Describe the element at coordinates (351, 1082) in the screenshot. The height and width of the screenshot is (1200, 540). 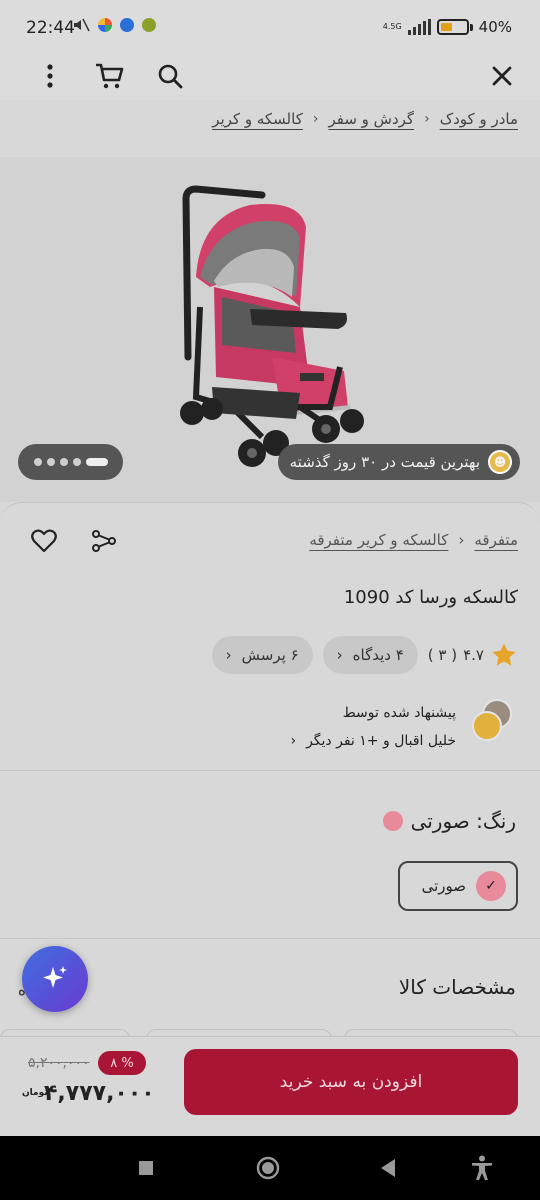
I see `add-to-cart-button: افزودن به سبد خرید` at that location.